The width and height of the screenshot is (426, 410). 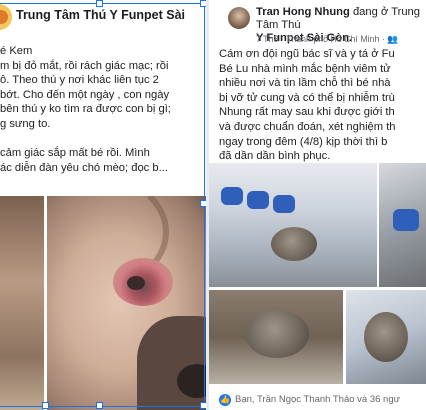 I want to click on right-post-line: đã dần dần bình phục., so click(x=275, y=156).